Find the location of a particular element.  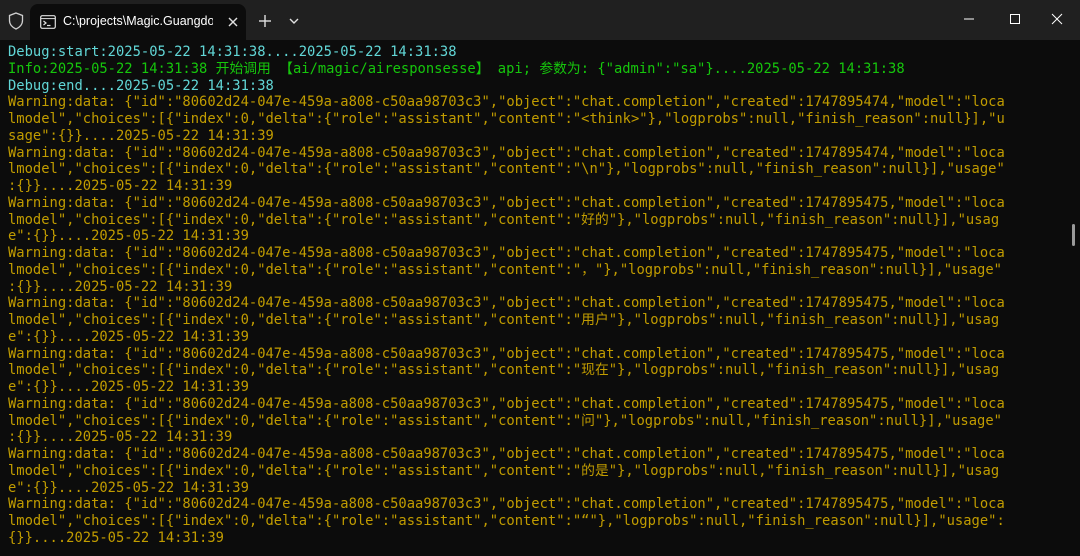

shield-icon is located at coordinates (16, 21).